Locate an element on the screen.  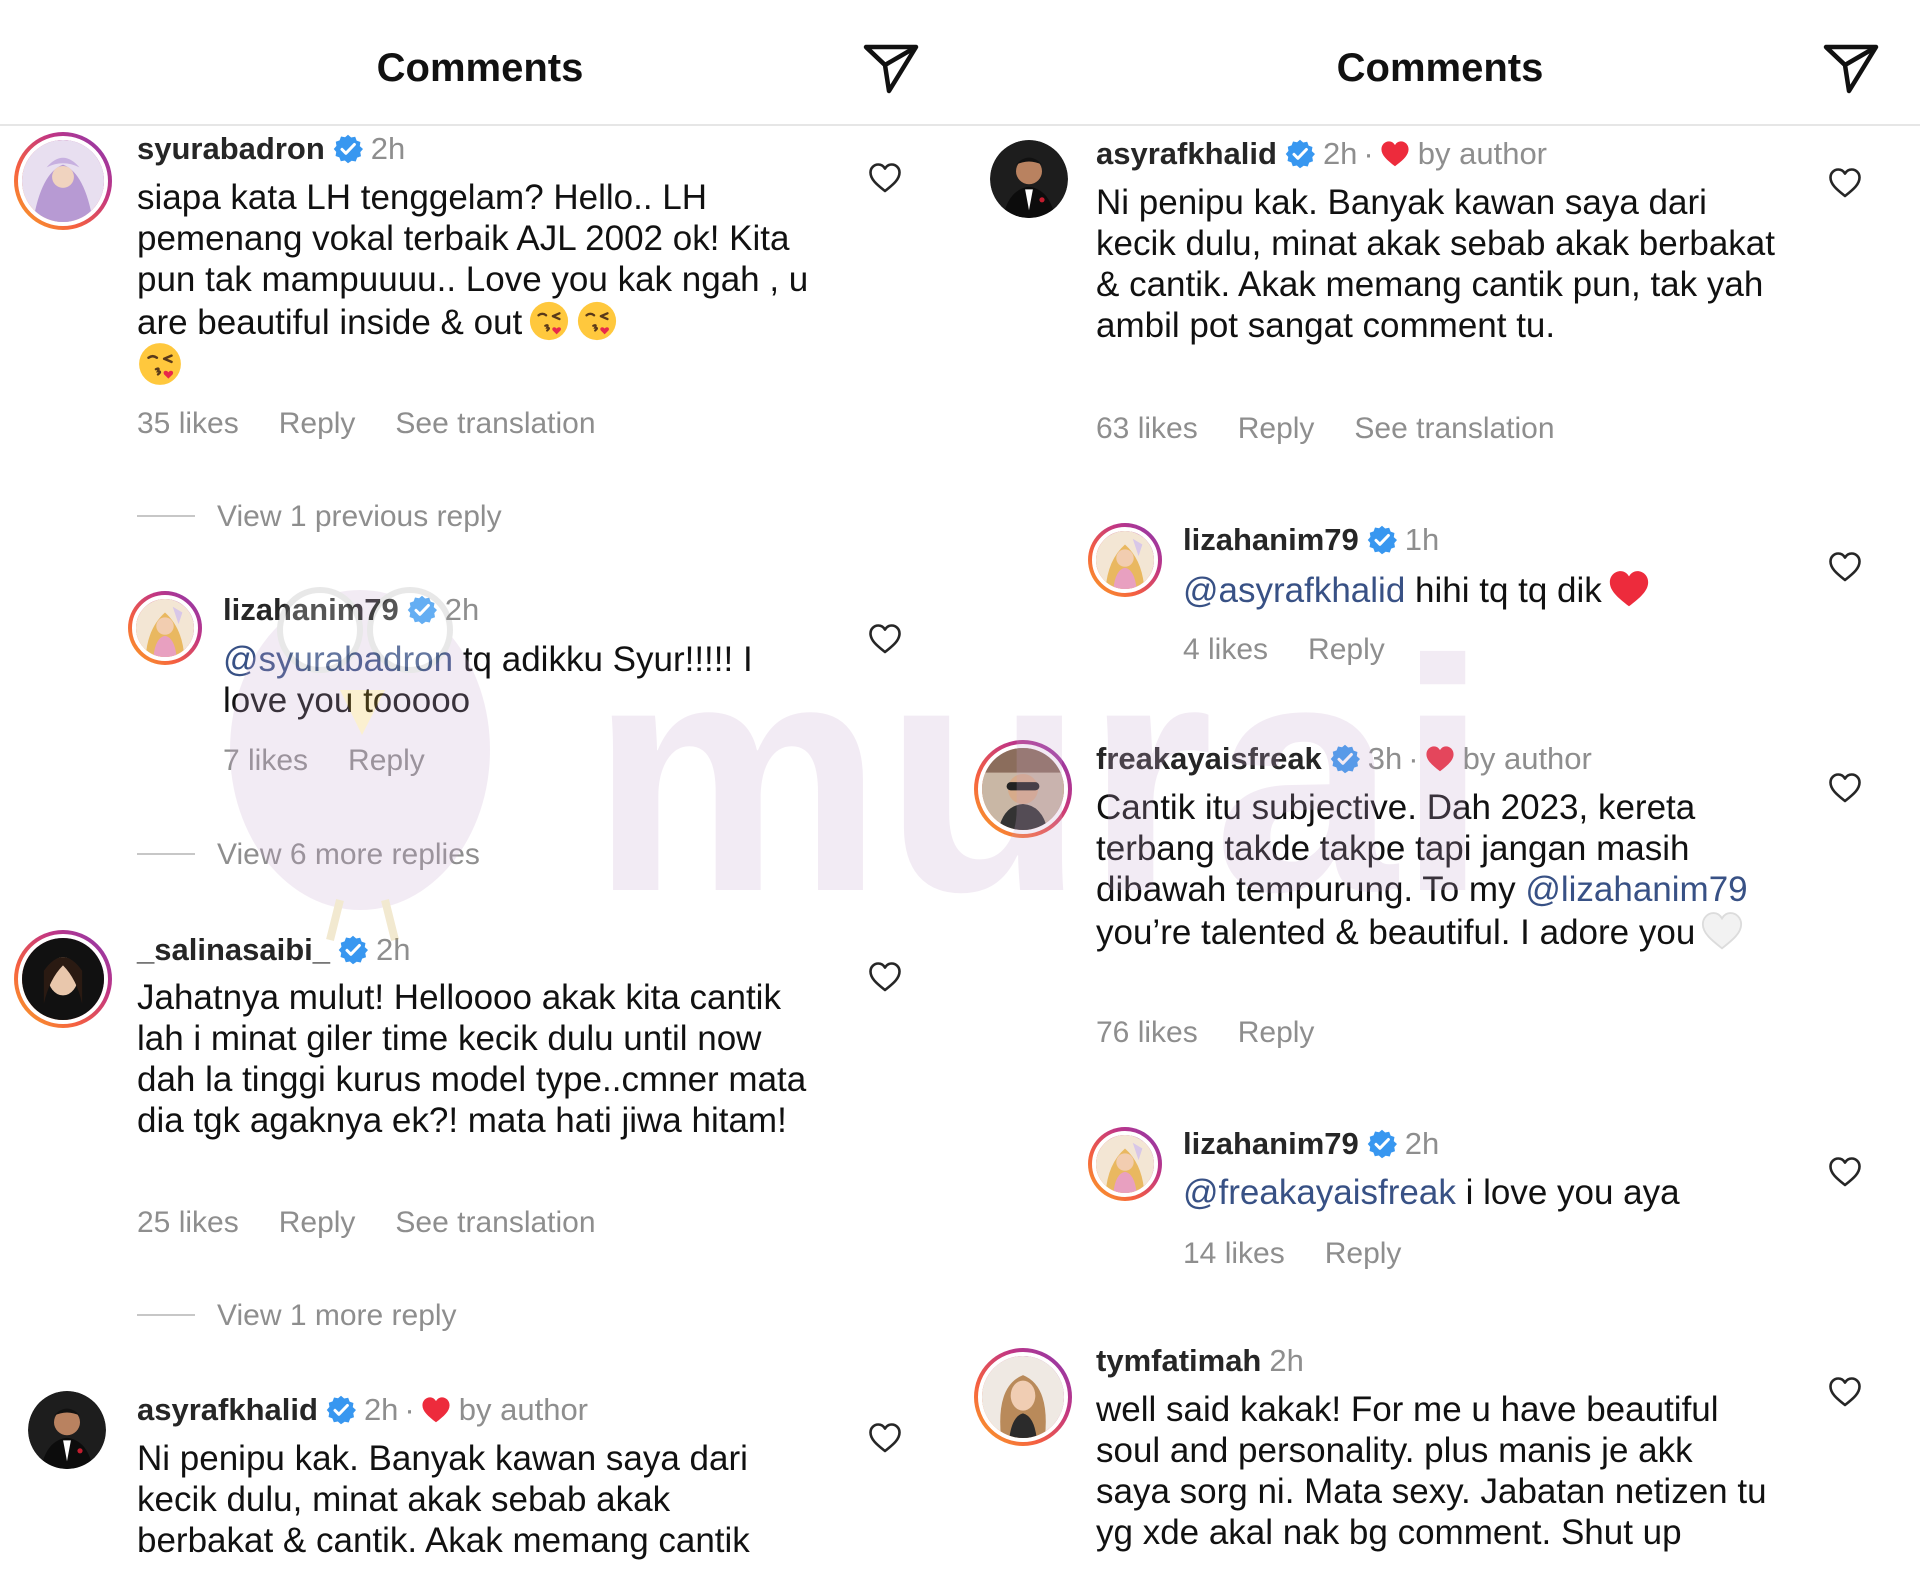
avatar-asyrafkhalid-icon is located at coordinates (1029, 179).